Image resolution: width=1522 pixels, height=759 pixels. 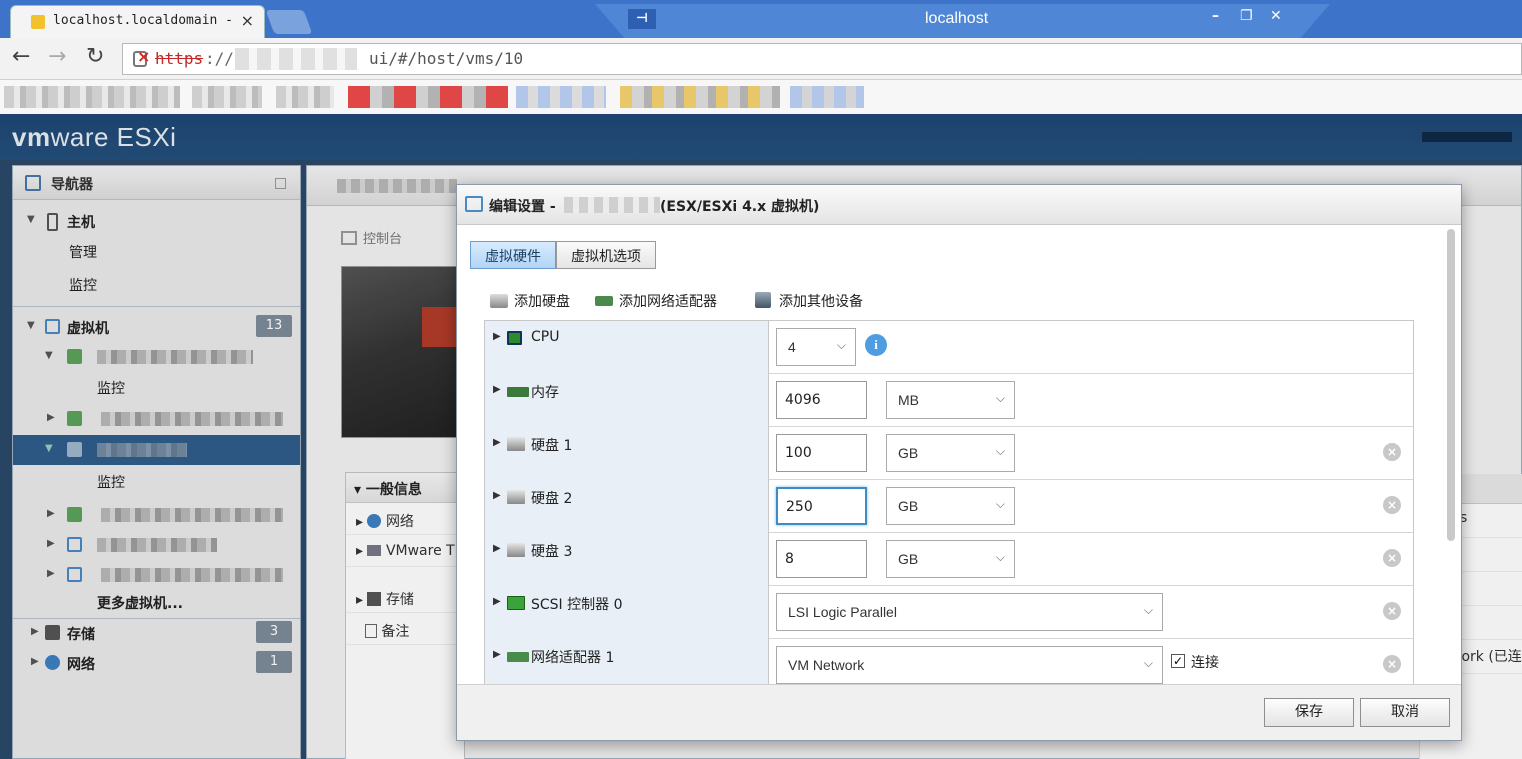 I want to click on disk-2-unit-select: GB ⌵, so click(x=950, y=506).